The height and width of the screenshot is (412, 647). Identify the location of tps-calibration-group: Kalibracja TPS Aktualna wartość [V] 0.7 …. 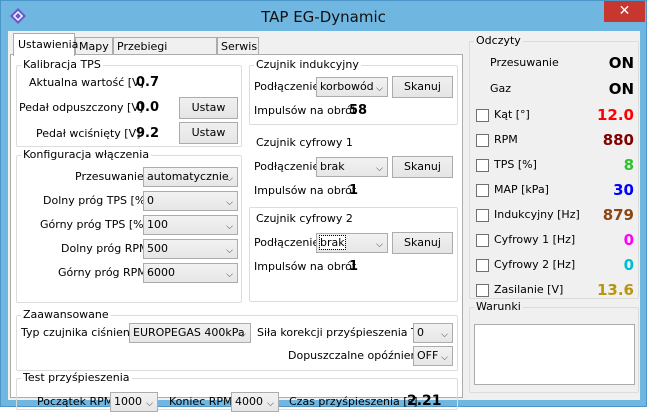
(129, 102).